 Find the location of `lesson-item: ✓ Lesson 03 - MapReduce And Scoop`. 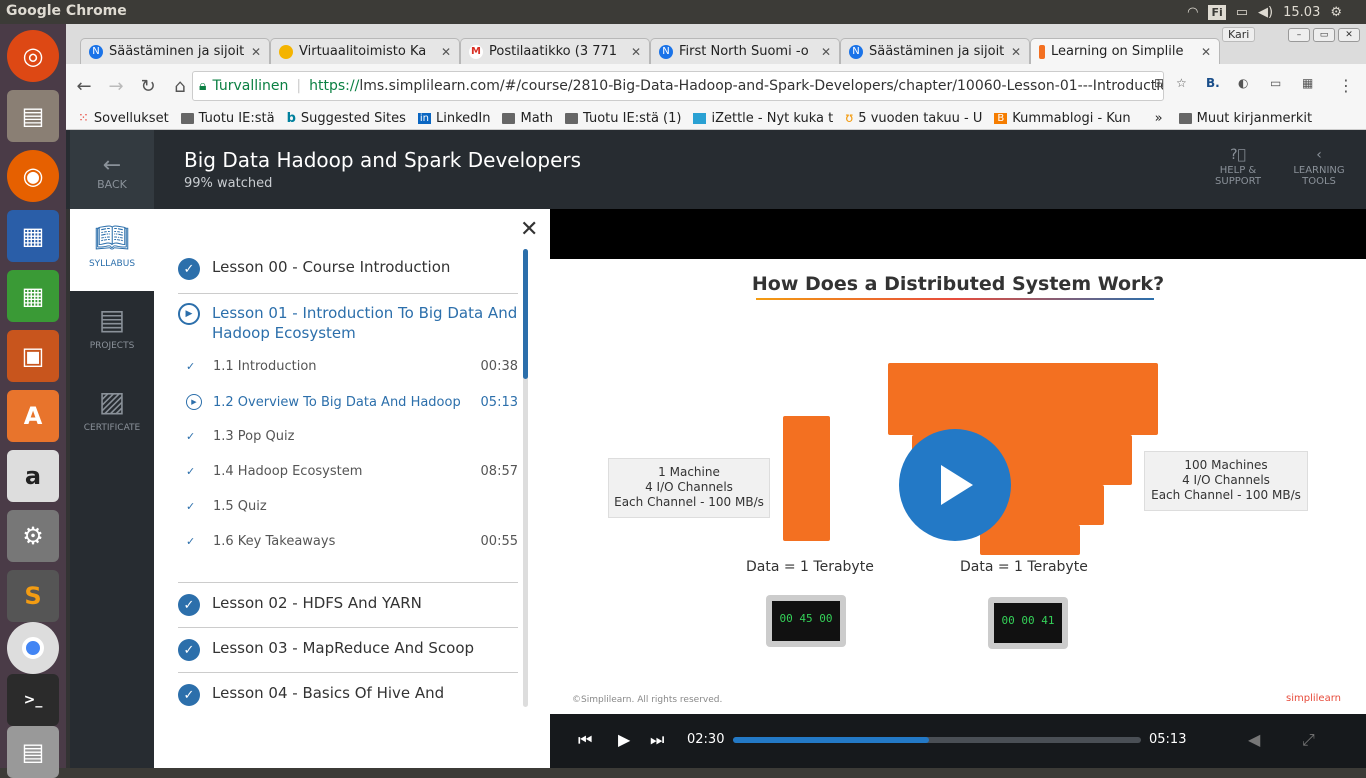

lesson-item: ✓ Lesson 03 - MapReduce And Scoop is located at coordinates (348, 650).